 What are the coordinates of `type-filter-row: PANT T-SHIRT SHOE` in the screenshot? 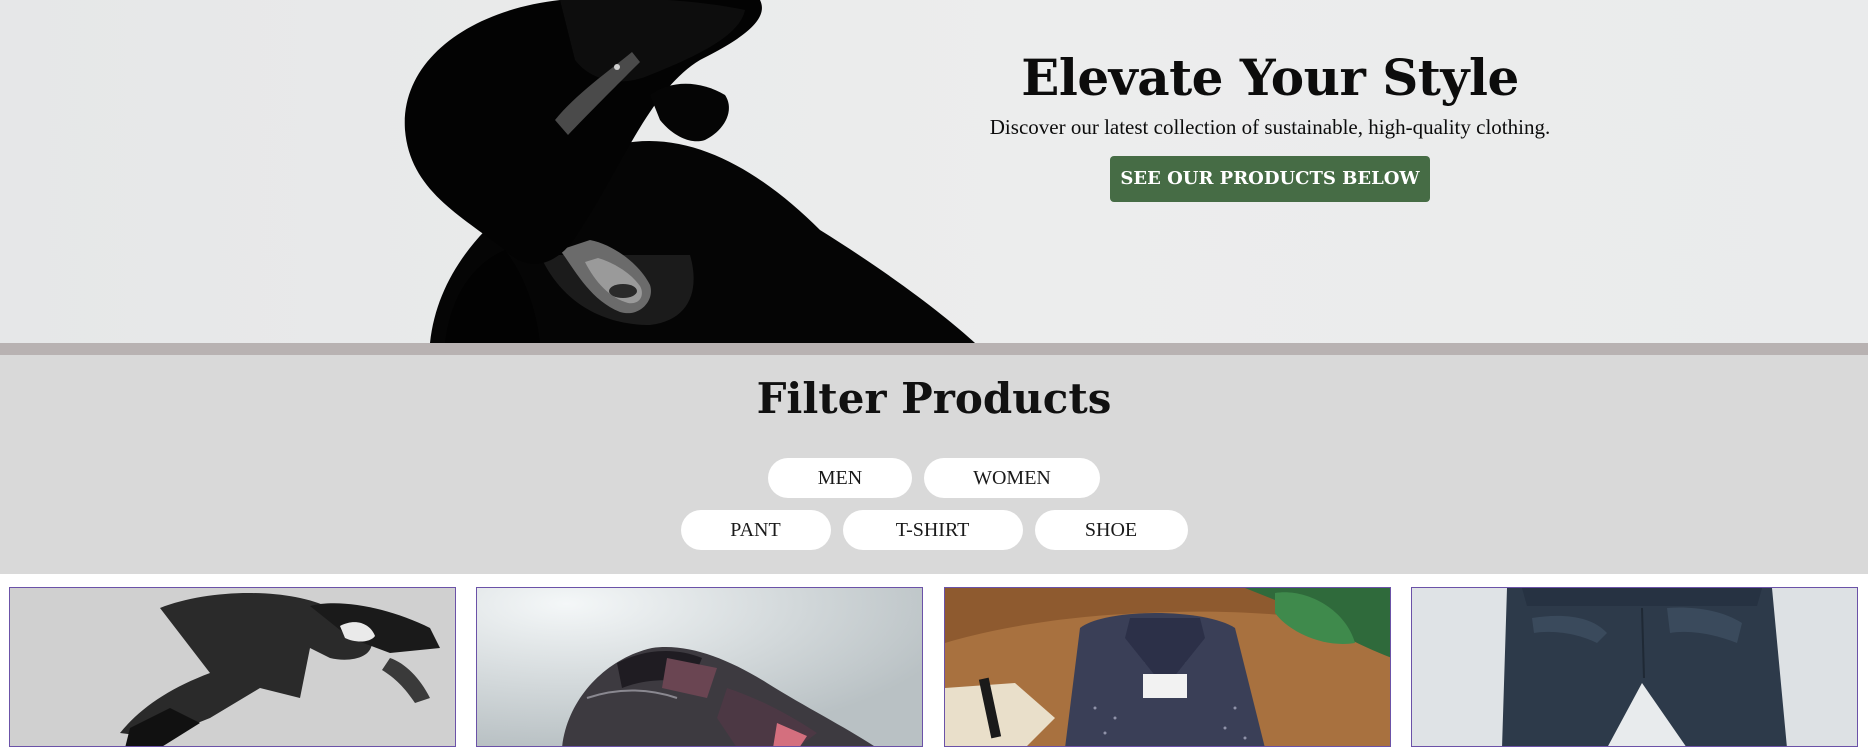 It's located at (934, 530).